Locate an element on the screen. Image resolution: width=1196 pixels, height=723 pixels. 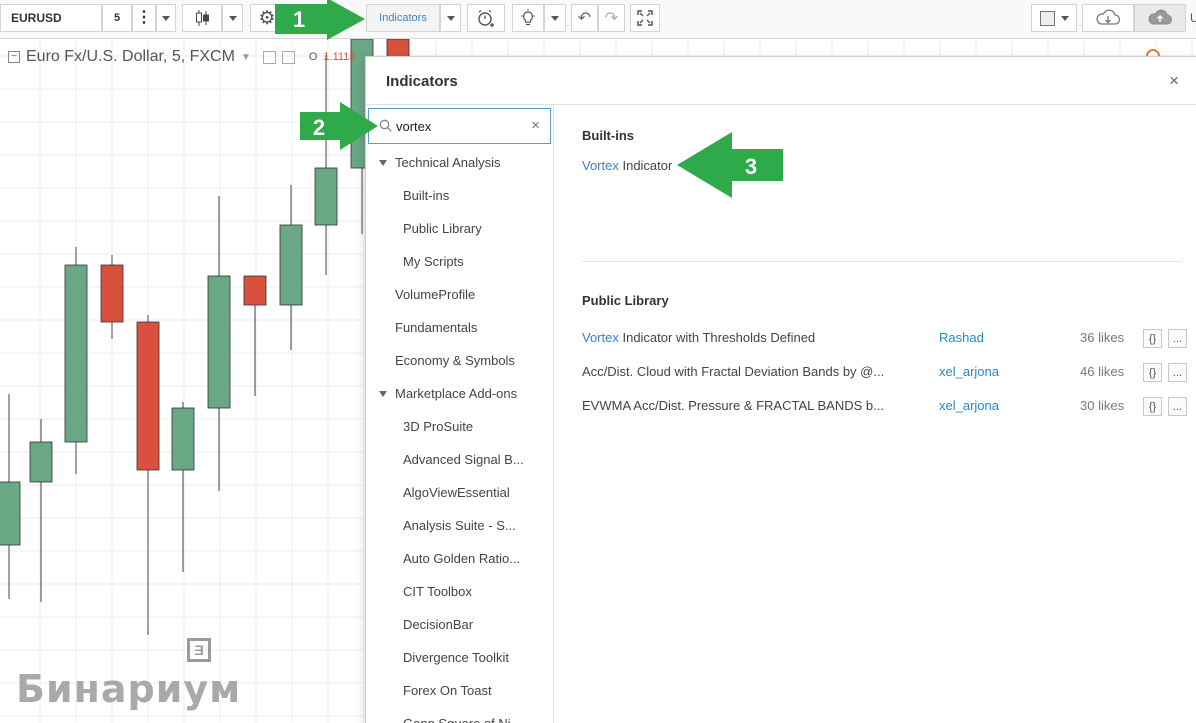
save-layout-button is located at coordinates (1160, 18).